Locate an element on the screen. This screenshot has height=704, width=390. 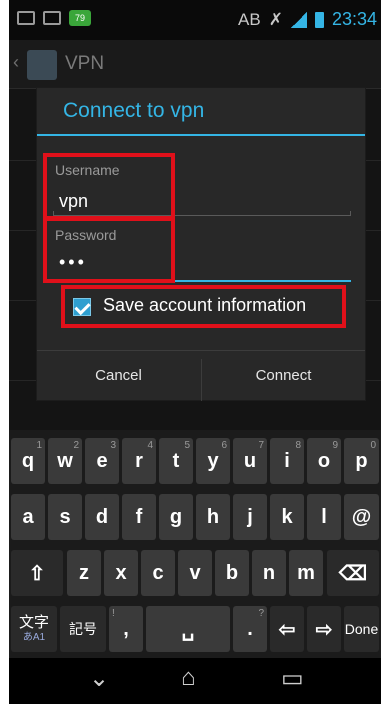
key-at: @ is located at coordinates (361, 517).